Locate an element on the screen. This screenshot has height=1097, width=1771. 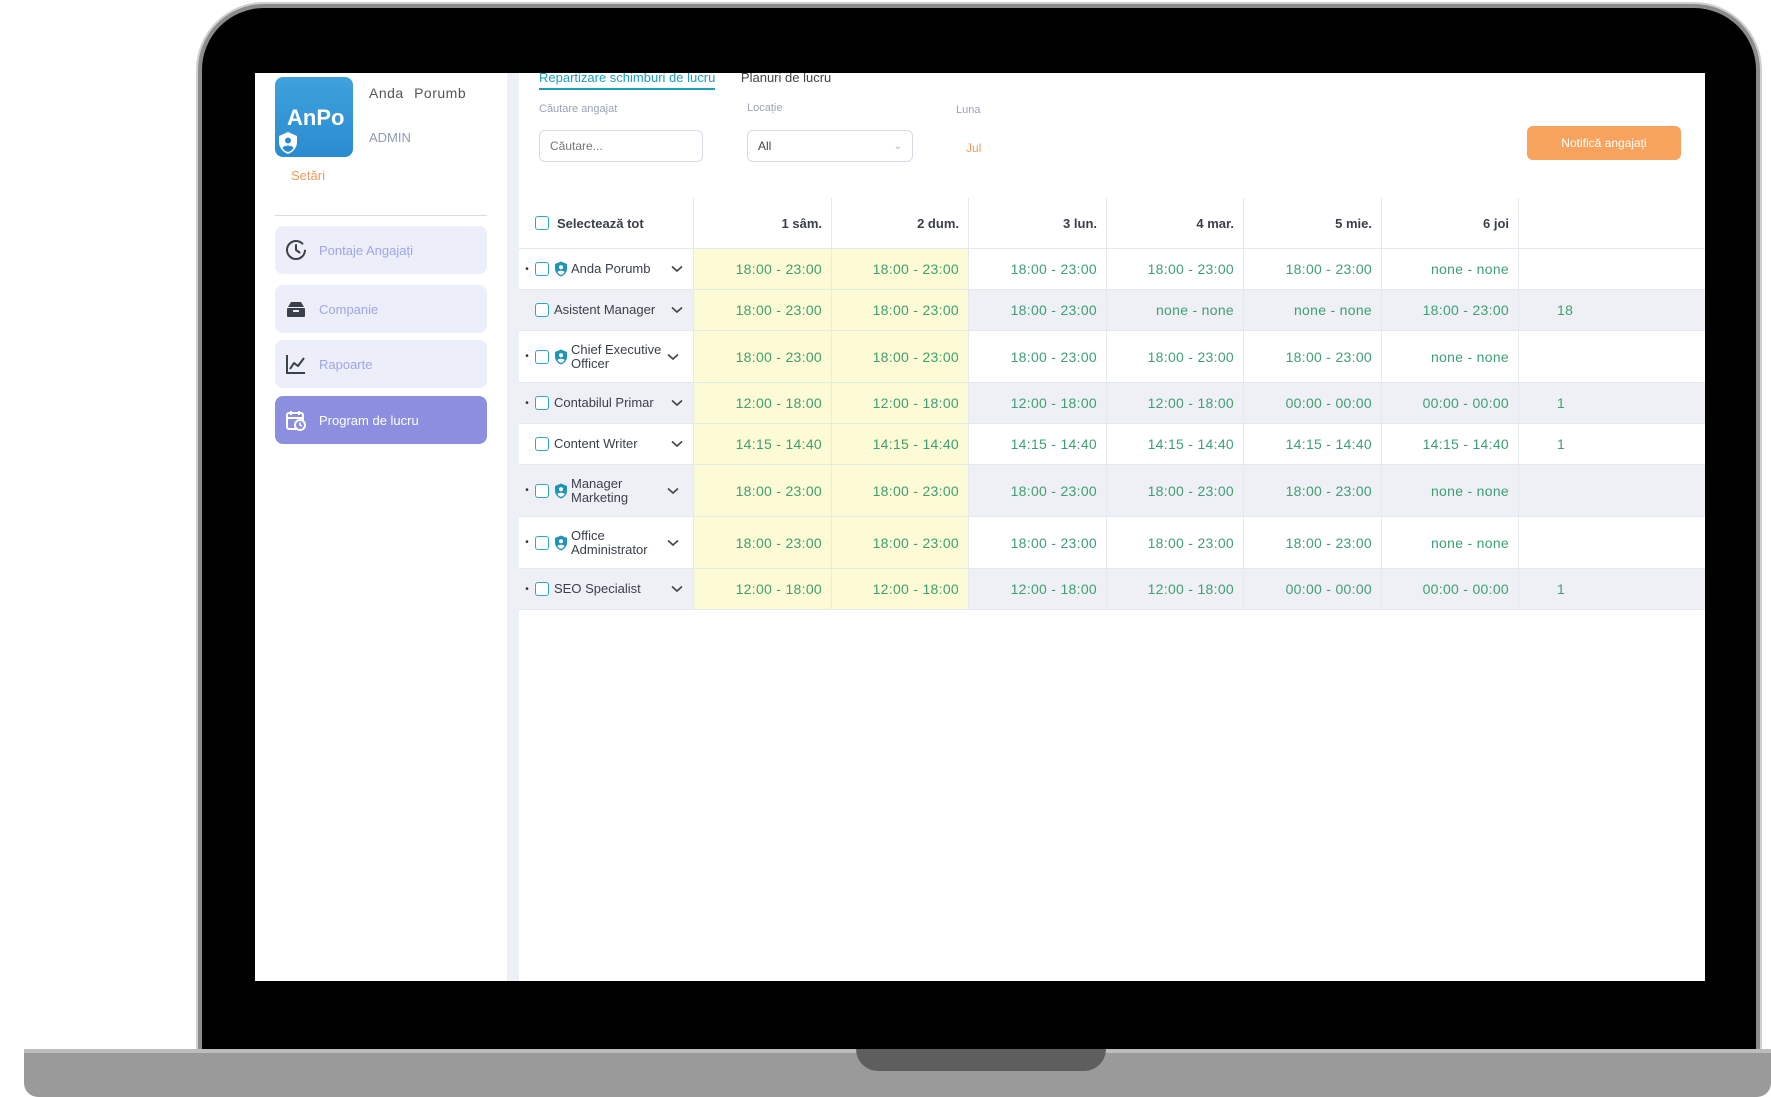
day-header: 1 sâm. is located at coordinates (762, 223).